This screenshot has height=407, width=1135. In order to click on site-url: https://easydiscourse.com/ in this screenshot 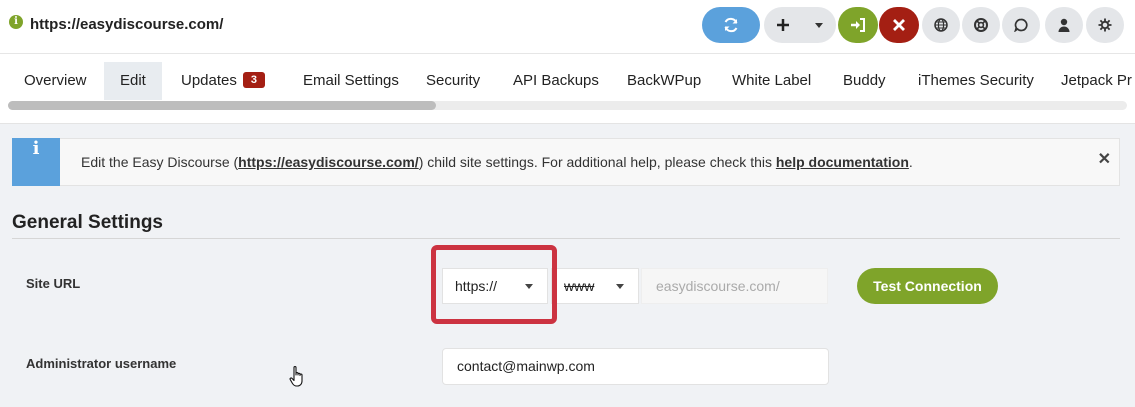, I will do `click(126, 24)`.